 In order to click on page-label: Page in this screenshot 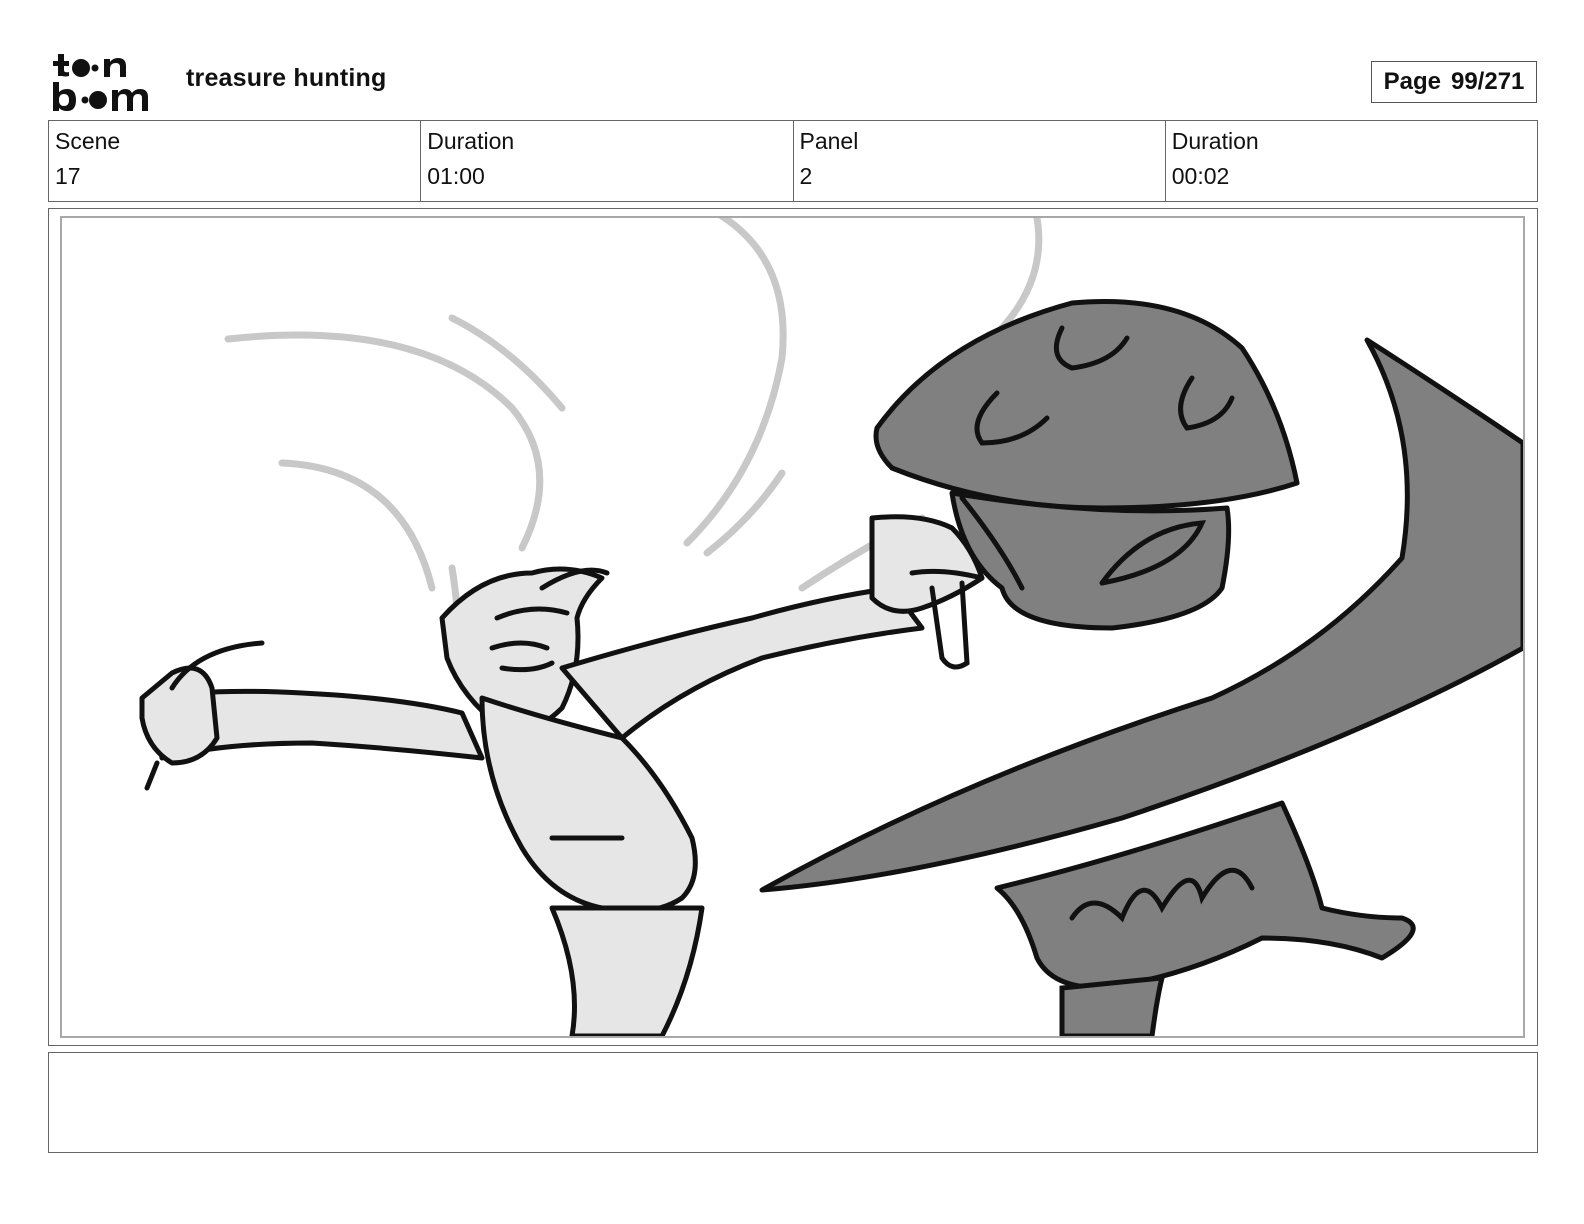, I will do `click(1412, 81)`.